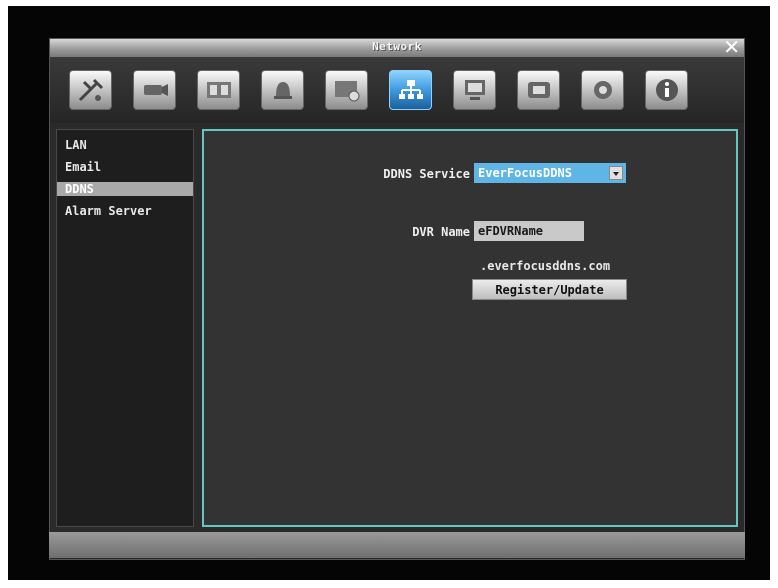 The width and height of the screenshot is (778, 588). What do you see at coordinates (441, 232) in the screenshot?
I see `dvr-name-label: DVR Name` at bounding box center [441, 232].